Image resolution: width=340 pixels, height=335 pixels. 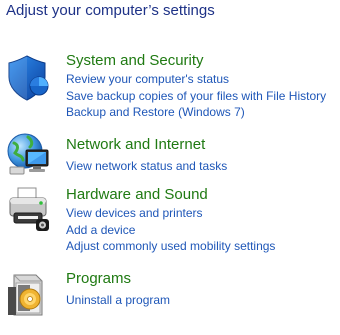 I want to click on network-and-internet-links: View network status and tasks, so click(x=146, y=166).